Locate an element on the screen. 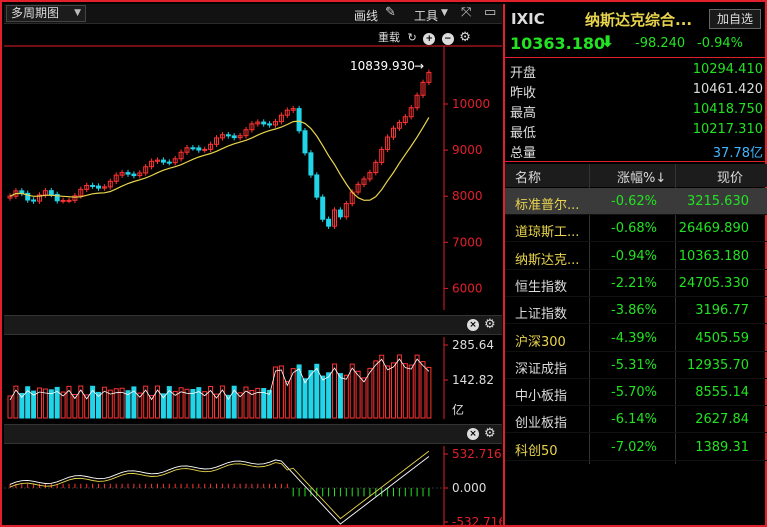 This screenshot has width=767, height=527. y-tick-label: 10000 is located at coordinates (471, 104).